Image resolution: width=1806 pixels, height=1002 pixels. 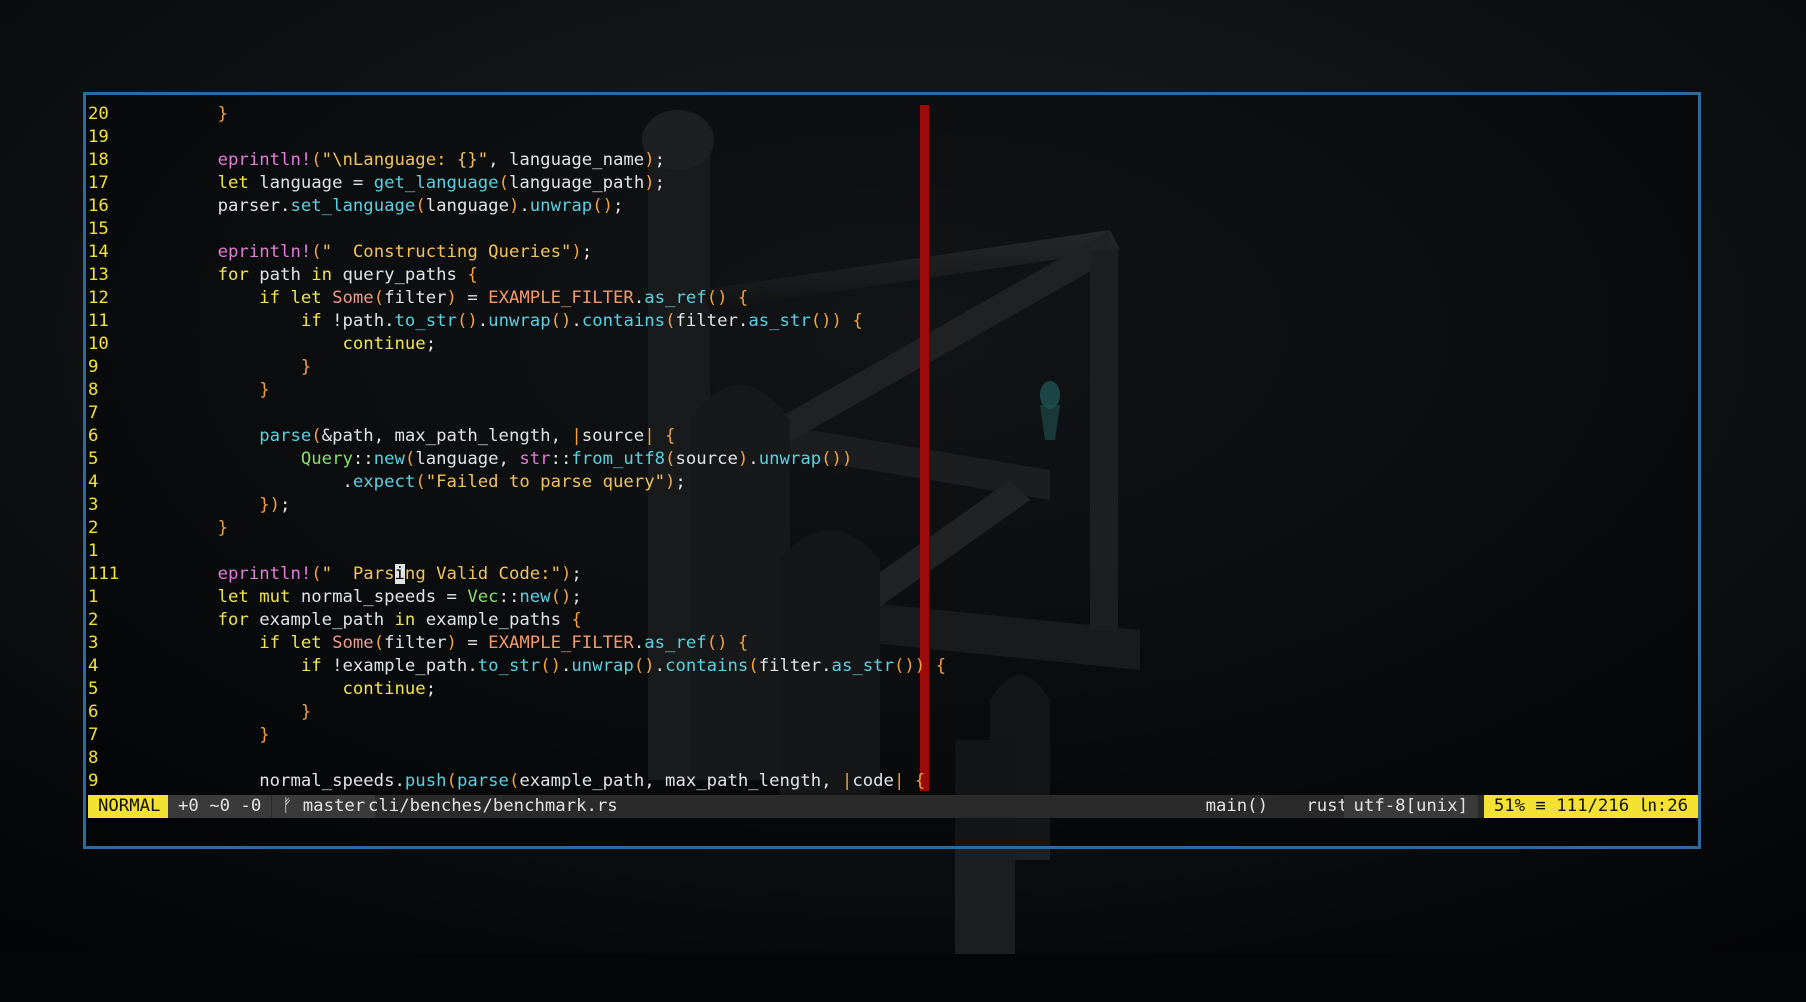 What do you see at coordinates (712, 321) in the screenshot?
I see `code-token: filter.` at bounding box center [712, 321].